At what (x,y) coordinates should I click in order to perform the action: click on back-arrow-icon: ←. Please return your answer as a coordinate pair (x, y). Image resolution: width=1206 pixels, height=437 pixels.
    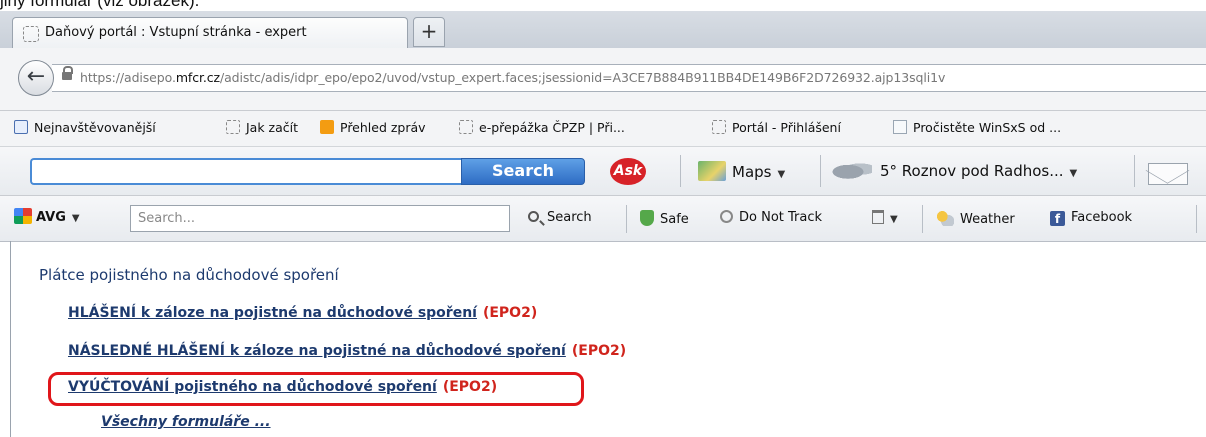
    Looking at the image, I should click on (36, 76).